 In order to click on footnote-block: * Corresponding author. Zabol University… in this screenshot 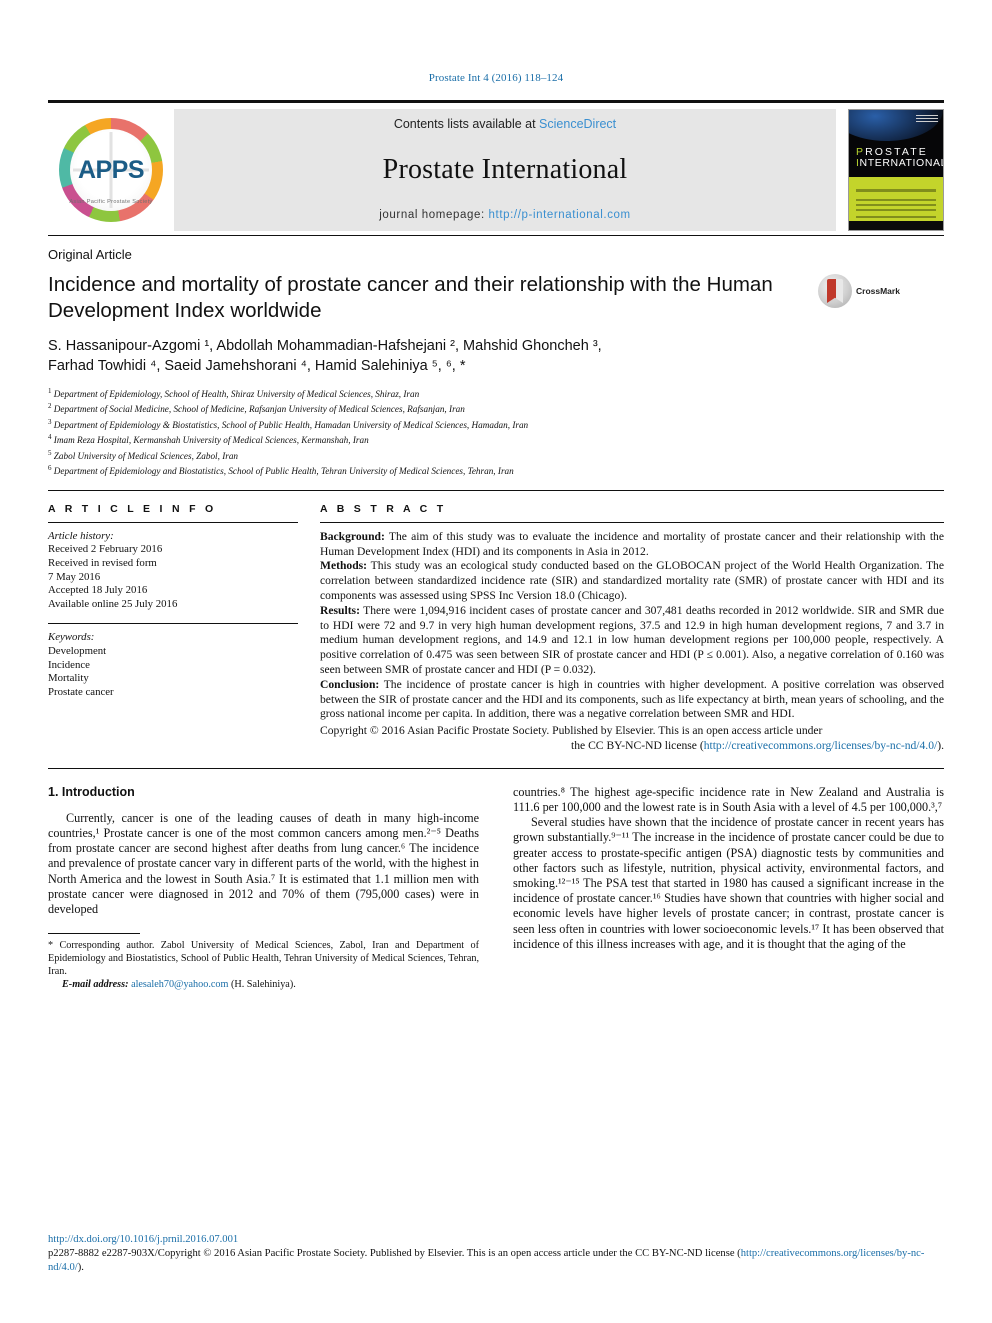, I will do `click(263, 962)`.